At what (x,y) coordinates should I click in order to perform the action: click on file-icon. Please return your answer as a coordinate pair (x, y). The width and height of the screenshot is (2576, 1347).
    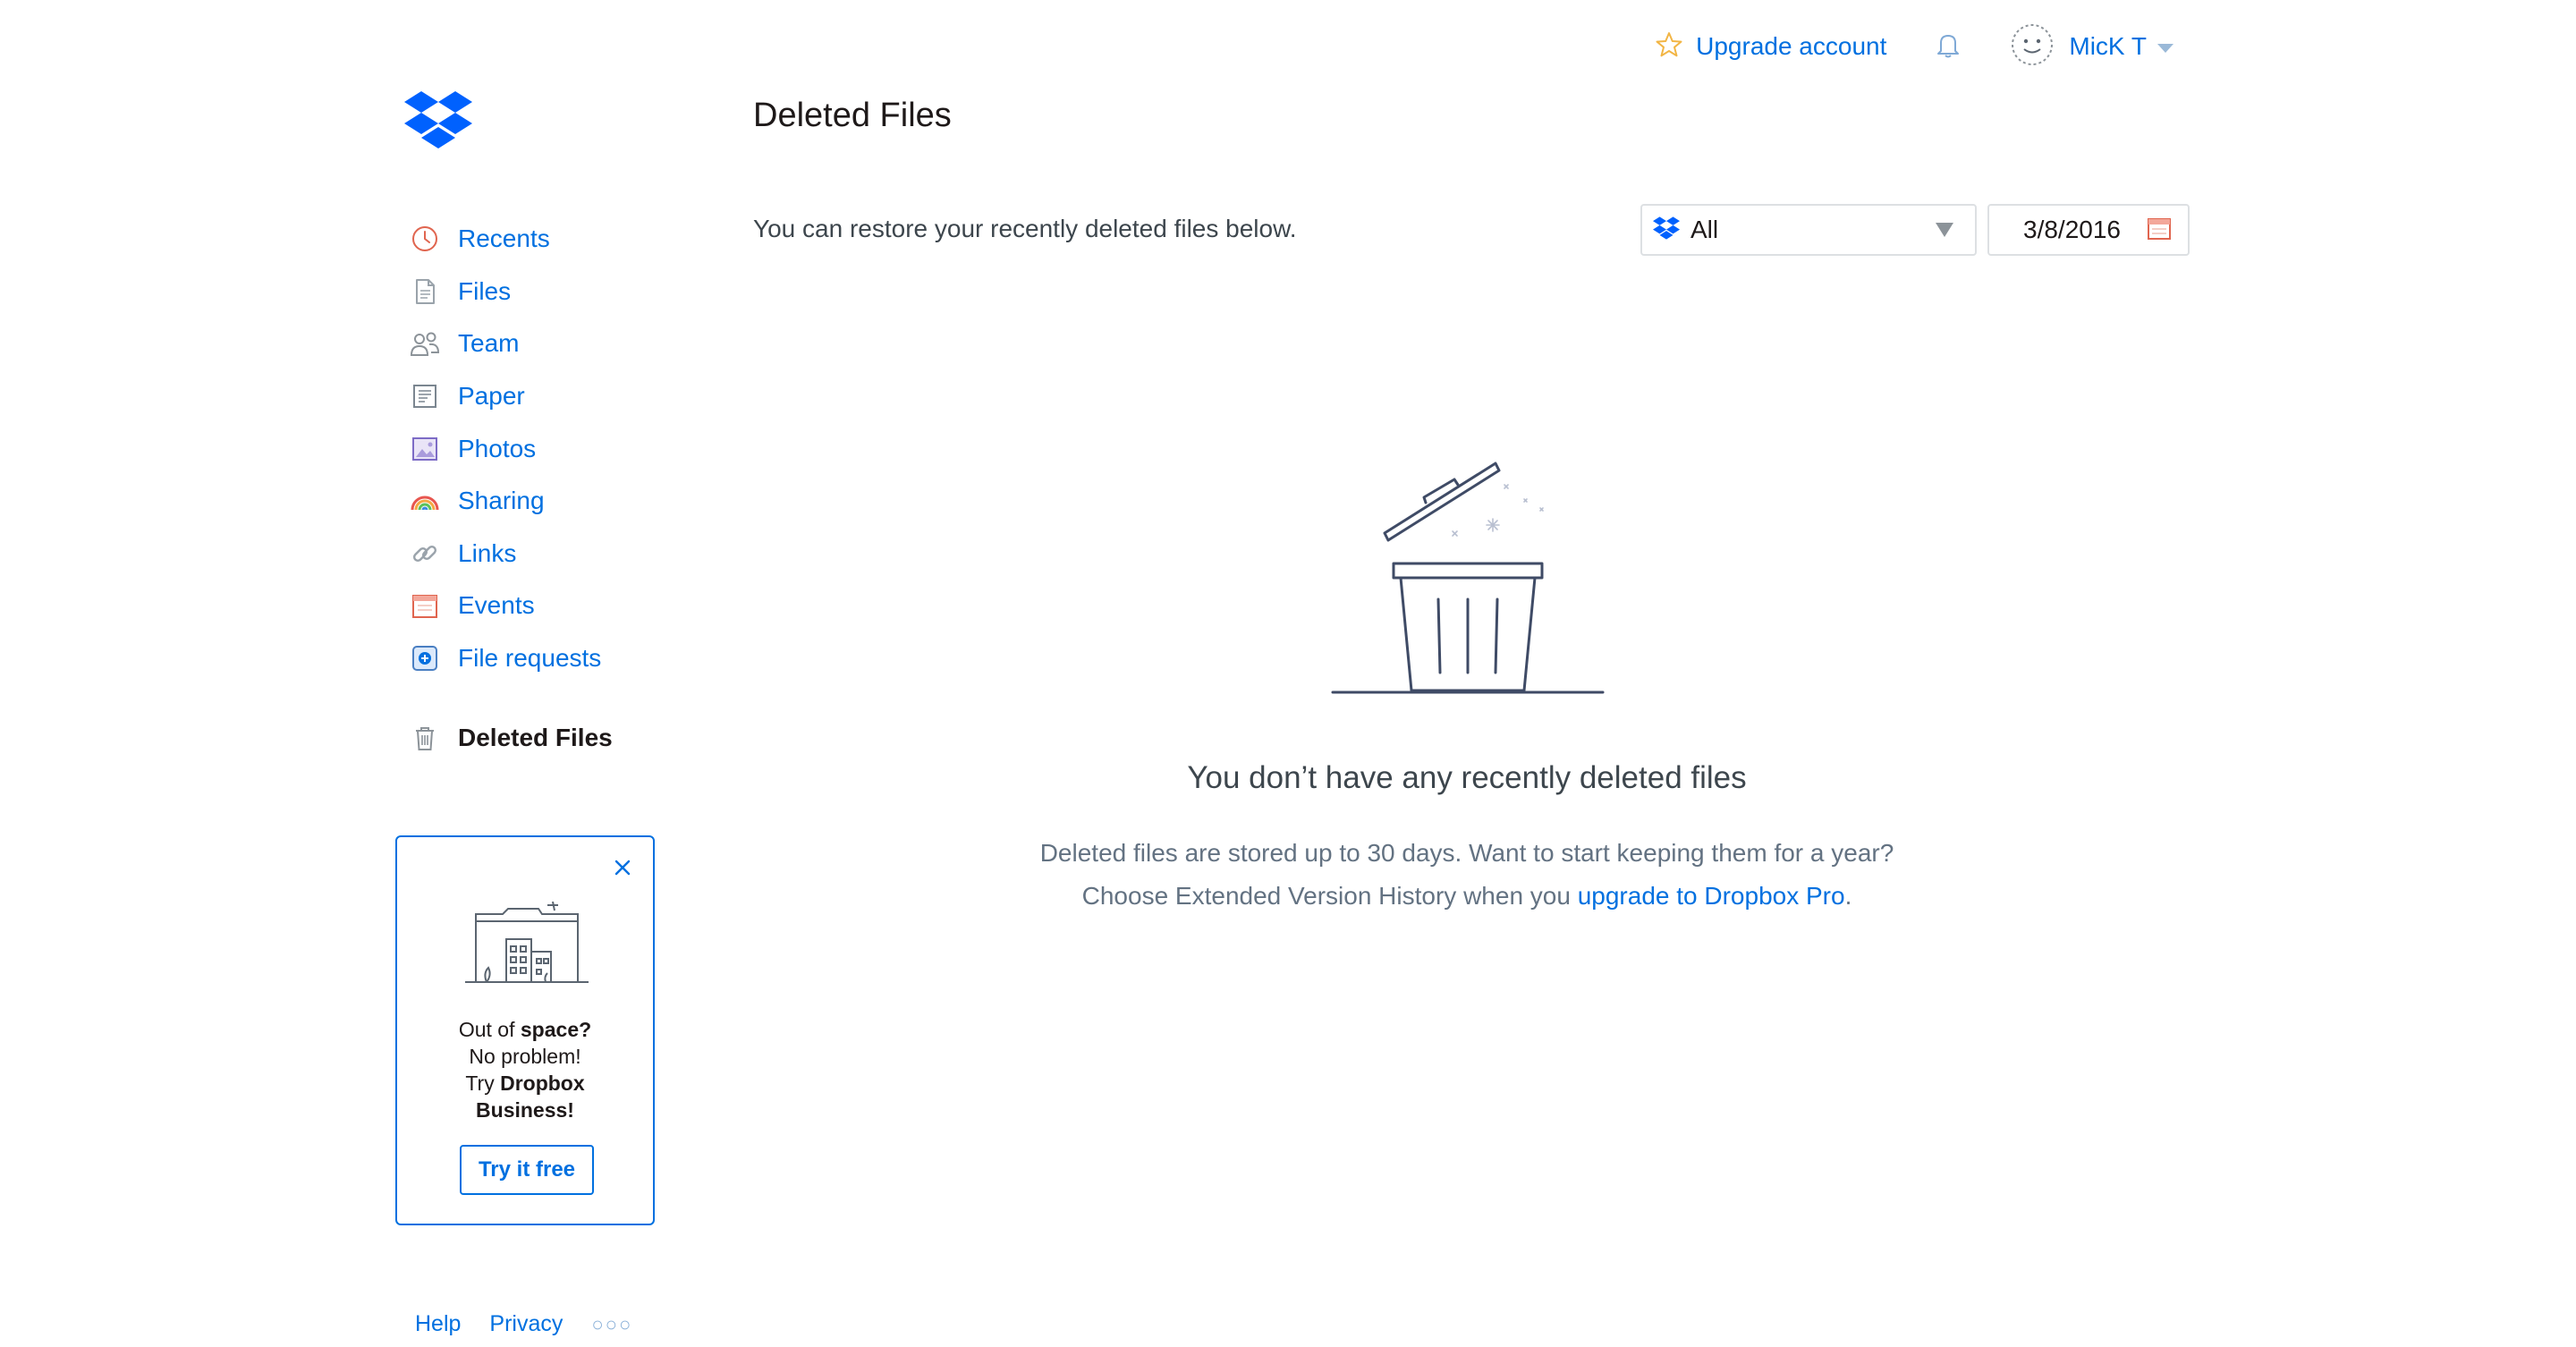
    Looking at the image, I should click on (425, 291).